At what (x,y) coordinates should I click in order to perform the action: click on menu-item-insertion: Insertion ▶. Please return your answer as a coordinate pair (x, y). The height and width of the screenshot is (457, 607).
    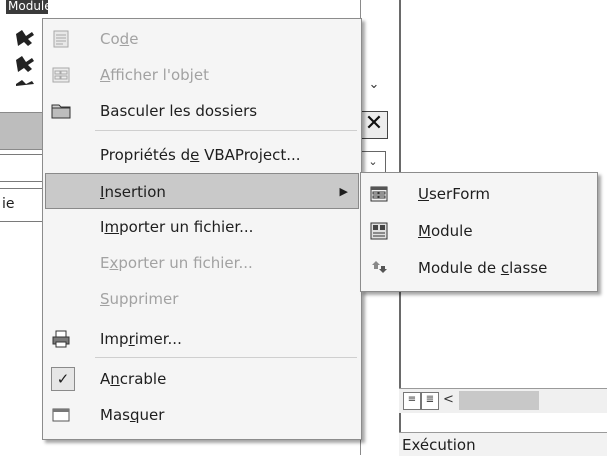
    Looking at the image, I should click on (202, 191).